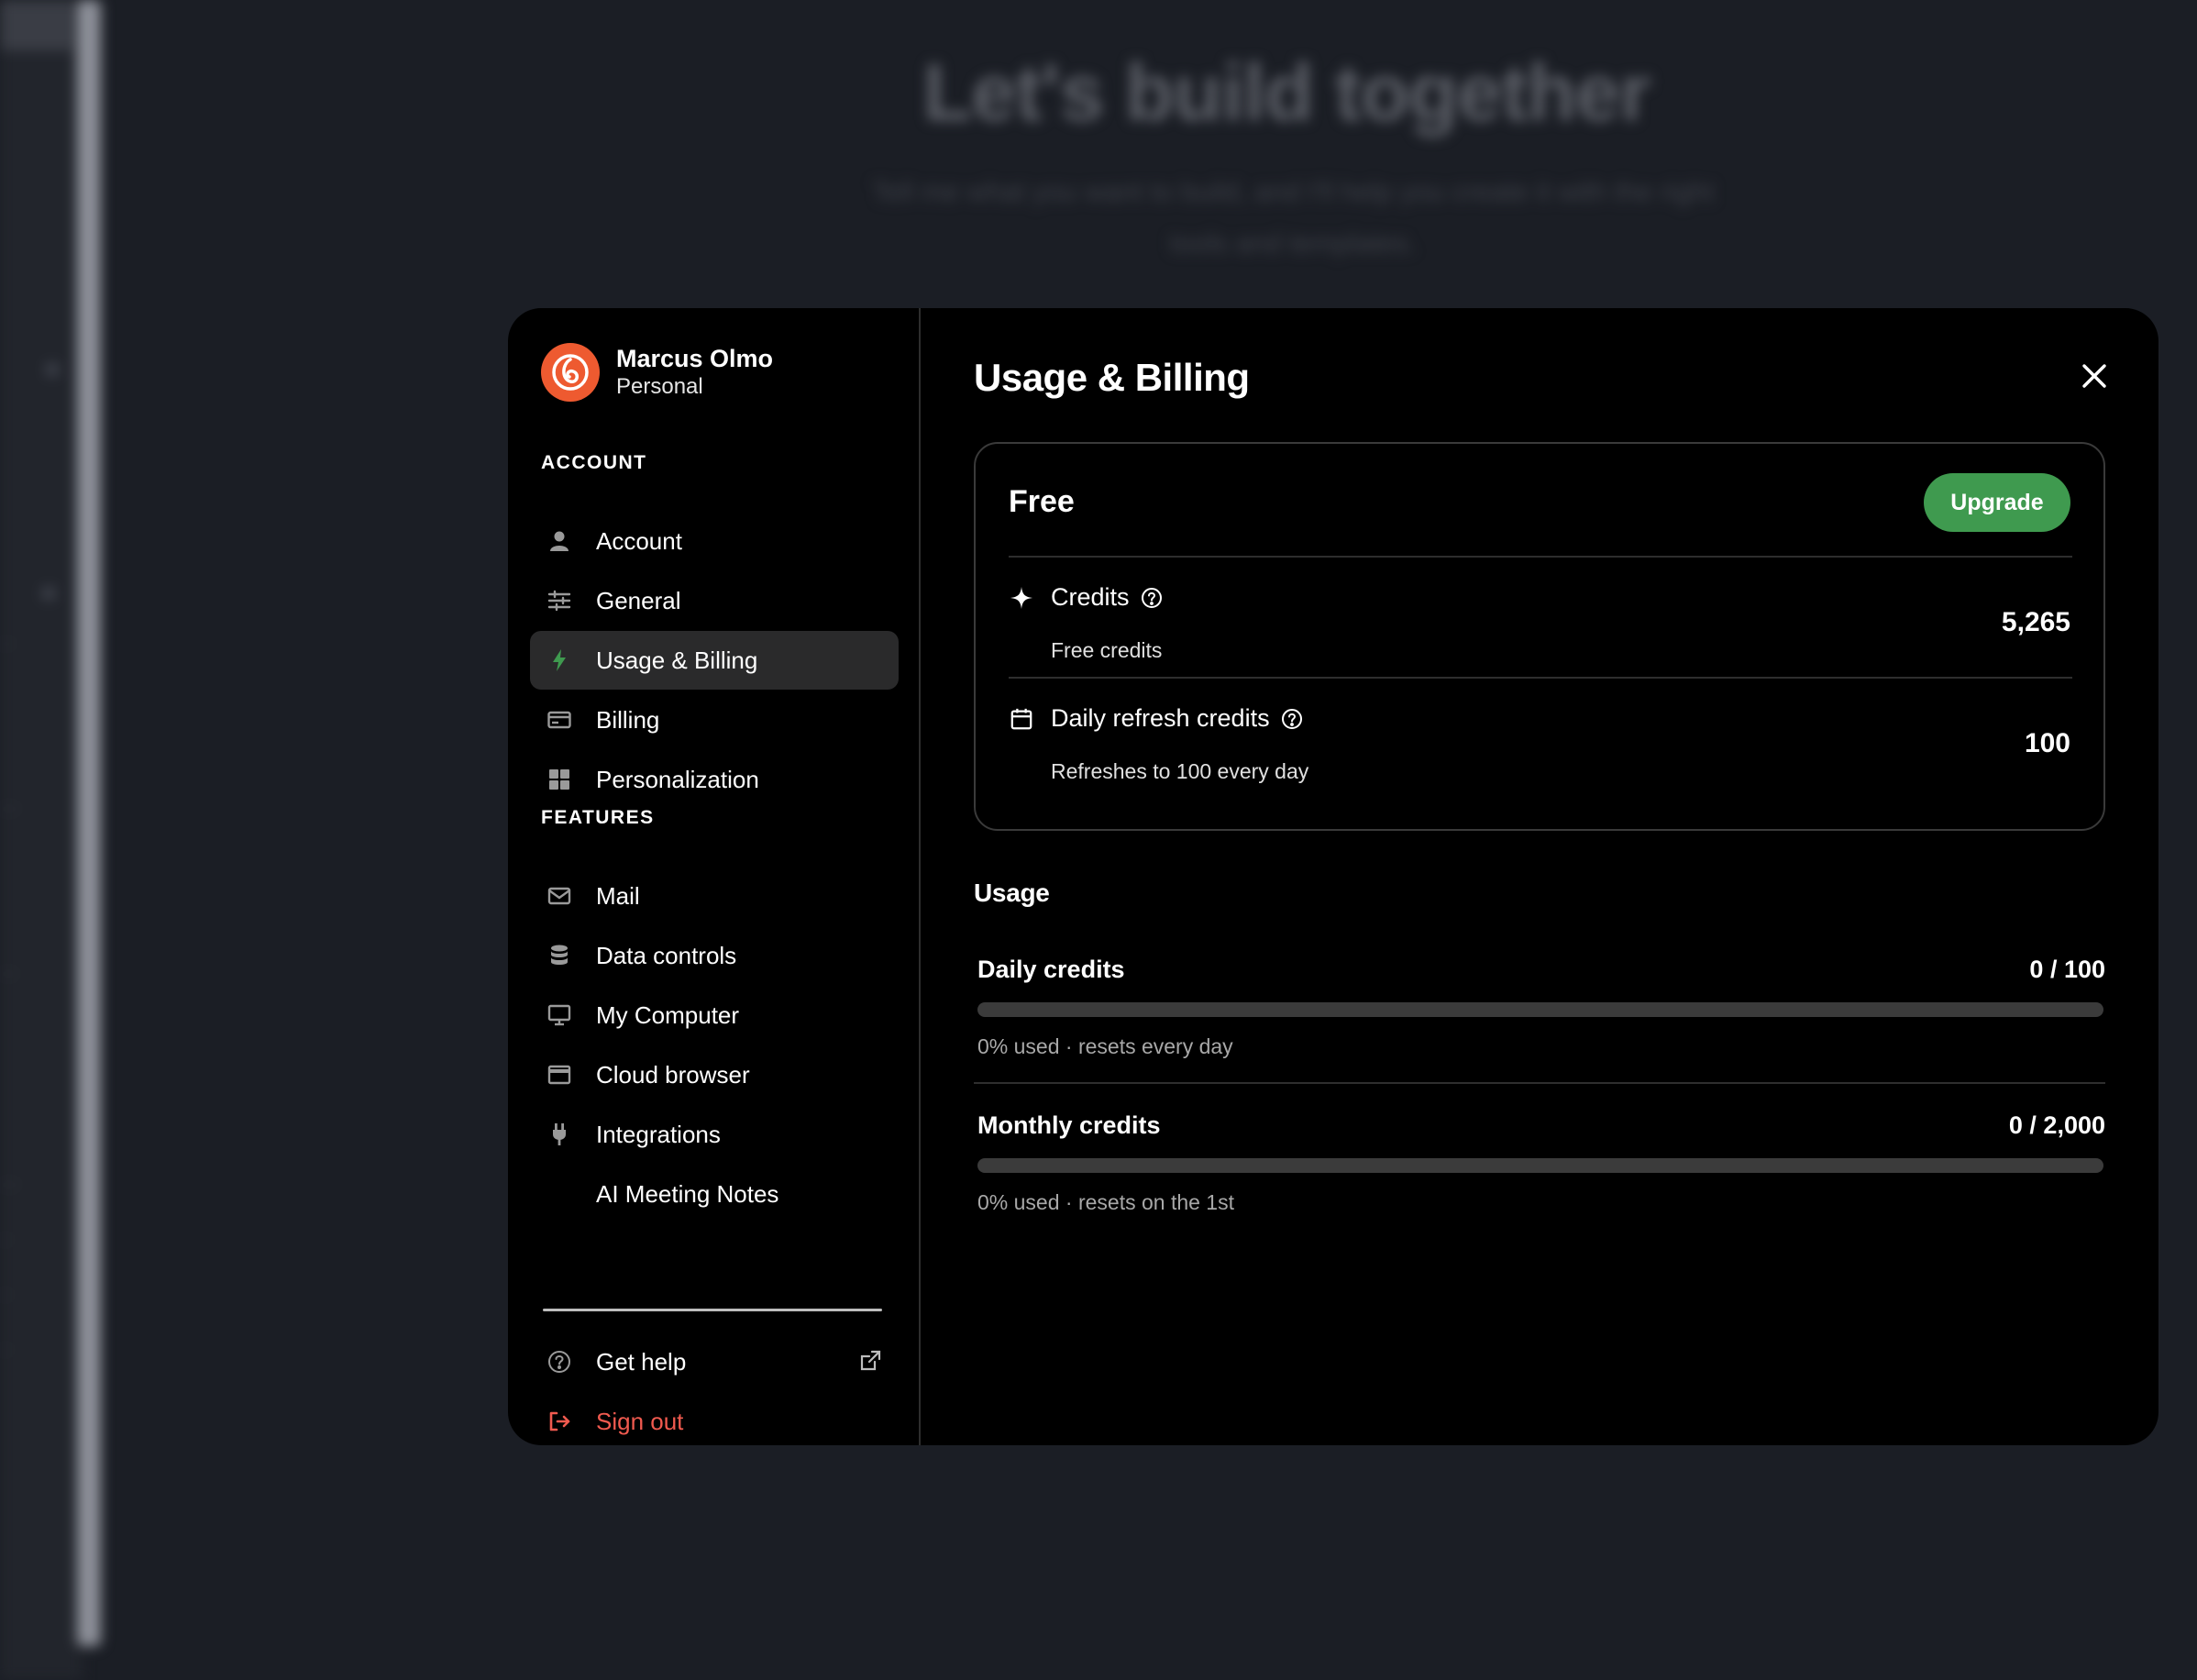  Describe the element at coordinates (41, 840) in the screenshot. I see `background-sidebar` at that location.